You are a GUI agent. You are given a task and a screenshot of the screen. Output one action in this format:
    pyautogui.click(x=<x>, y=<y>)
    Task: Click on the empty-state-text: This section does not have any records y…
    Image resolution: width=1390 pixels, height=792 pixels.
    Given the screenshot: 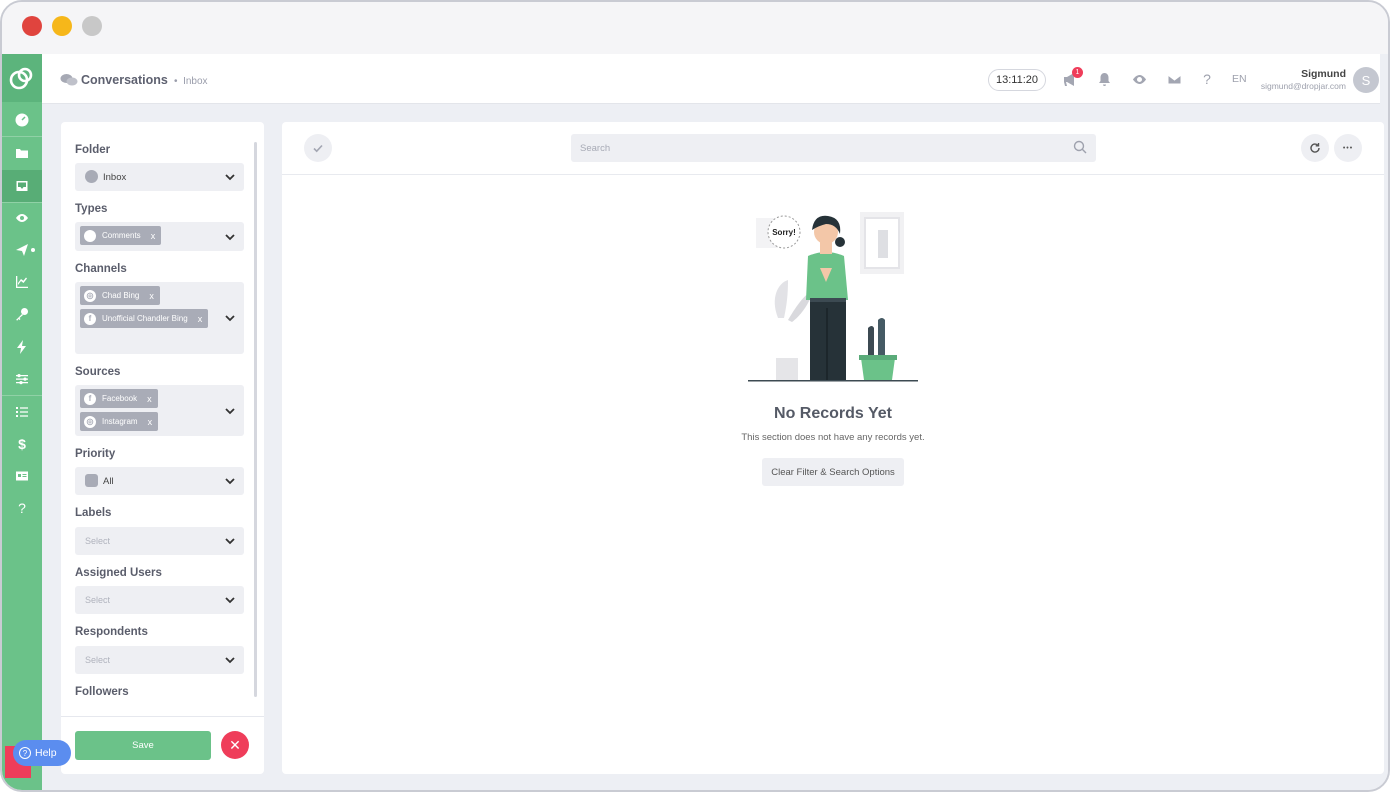 What is the action you would take?
    pyautogui.click(x=833, y=437)
    